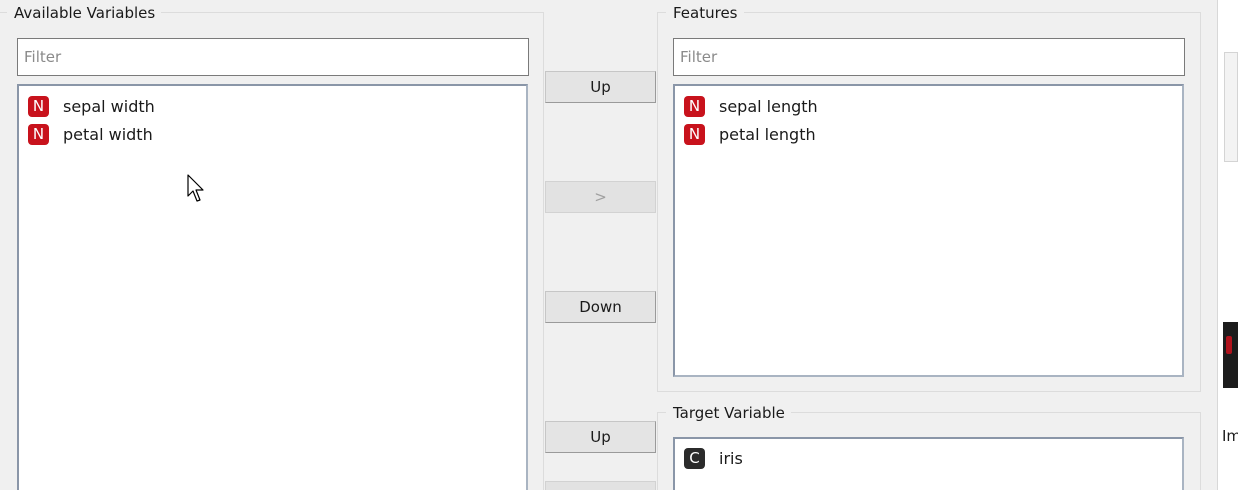 This screenshot has width=1238, height=490. What do you see at coordinates (600, 87) in the screenshot?
I see `features-up-button: Up` at bounding box center [600, 87].